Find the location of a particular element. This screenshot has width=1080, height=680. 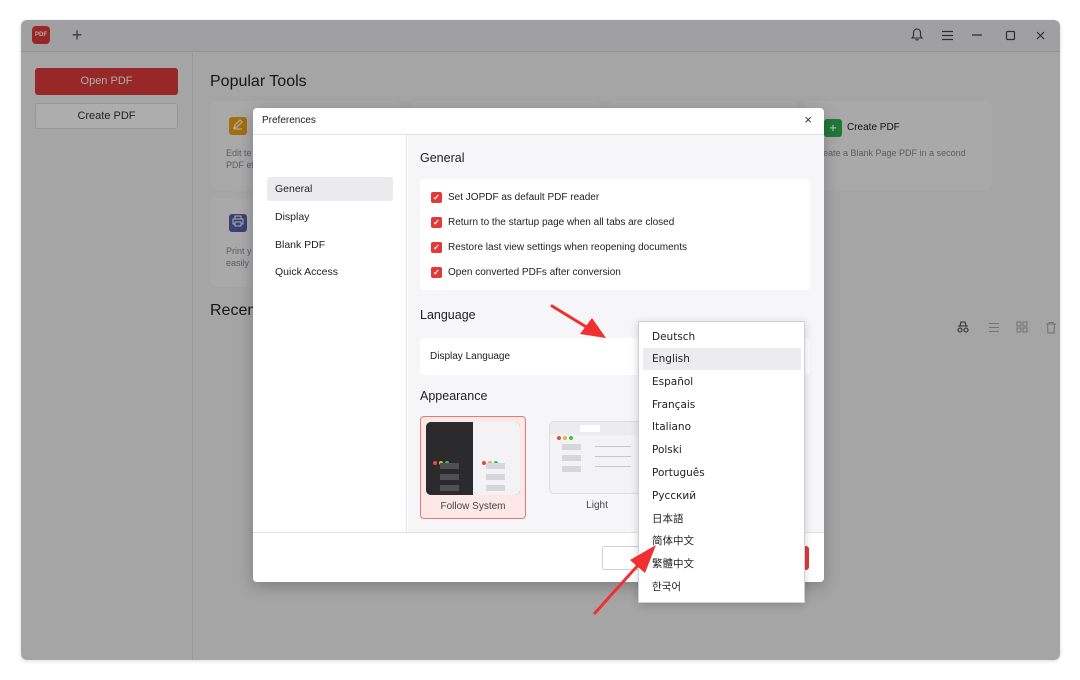

language-option-espanol: Español is located at coordinates (722, 382).